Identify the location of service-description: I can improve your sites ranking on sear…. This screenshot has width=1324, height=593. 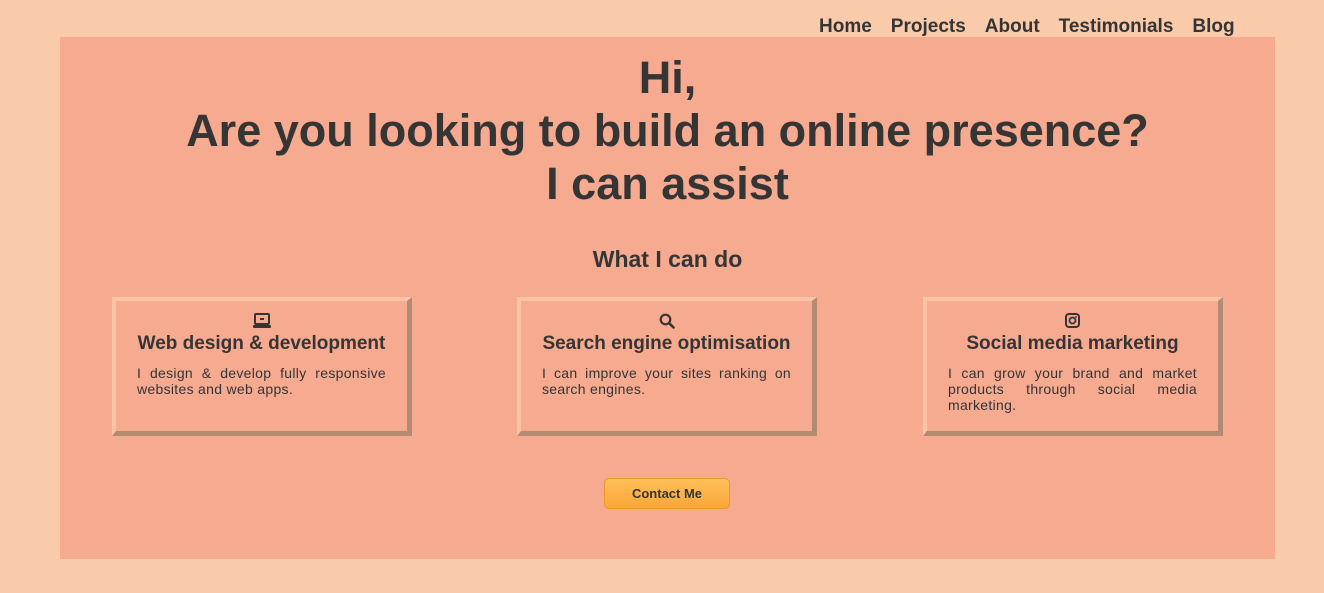
(666, 381).